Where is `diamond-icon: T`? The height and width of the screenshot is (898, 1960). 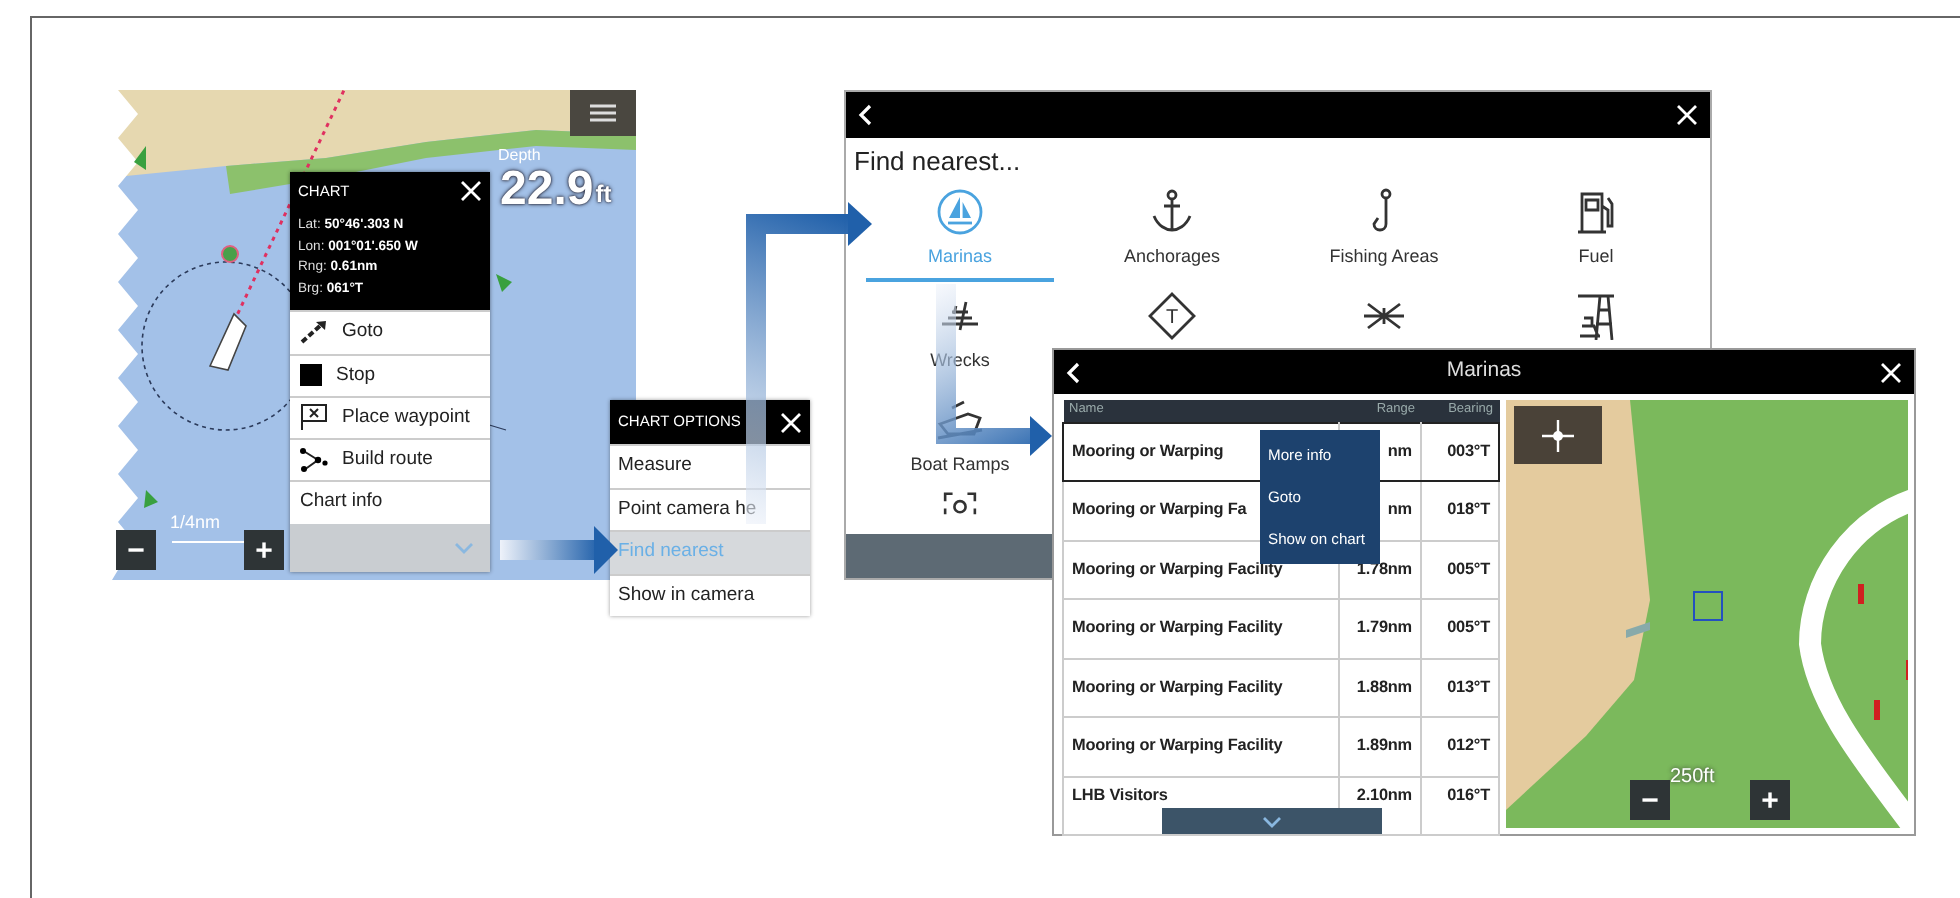 diamond-icon: T is located at coordinates (1172, 316).